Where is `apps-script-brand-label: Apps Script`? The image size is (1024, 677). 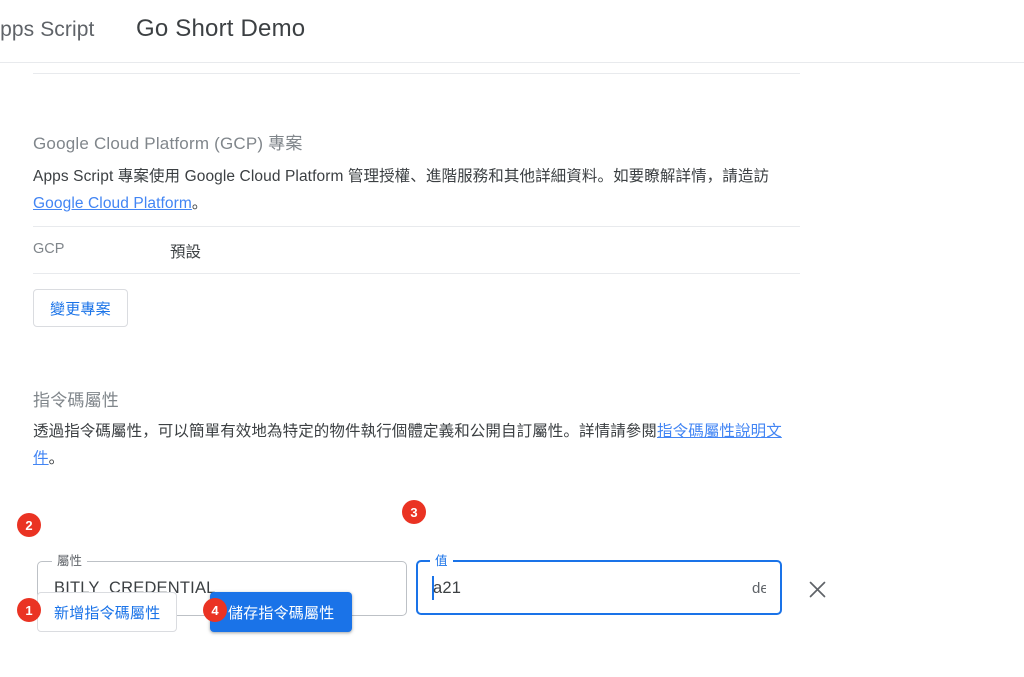
apps-script-brand-label: Apps Script is located at coordinates (47, 30).